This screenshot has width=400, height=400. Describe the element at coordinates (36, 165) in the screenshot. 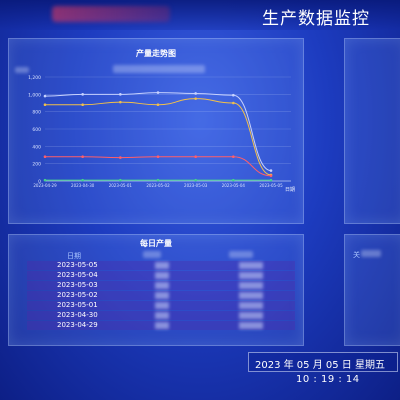

I see `y-tick-label: 200` at that location.